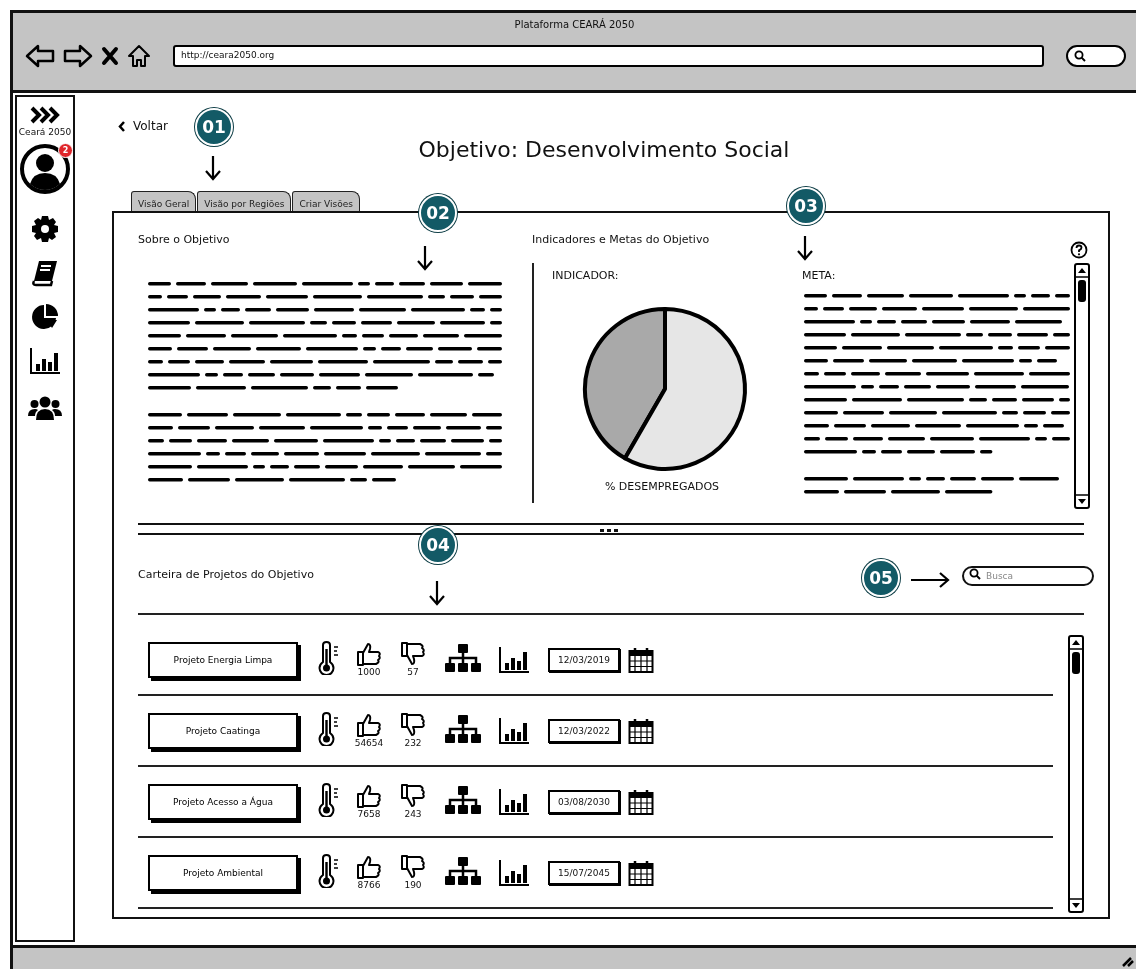  Describe the element at coordinates (881, 578) in the screenshot. I see `callout-badge: 05` at that location.